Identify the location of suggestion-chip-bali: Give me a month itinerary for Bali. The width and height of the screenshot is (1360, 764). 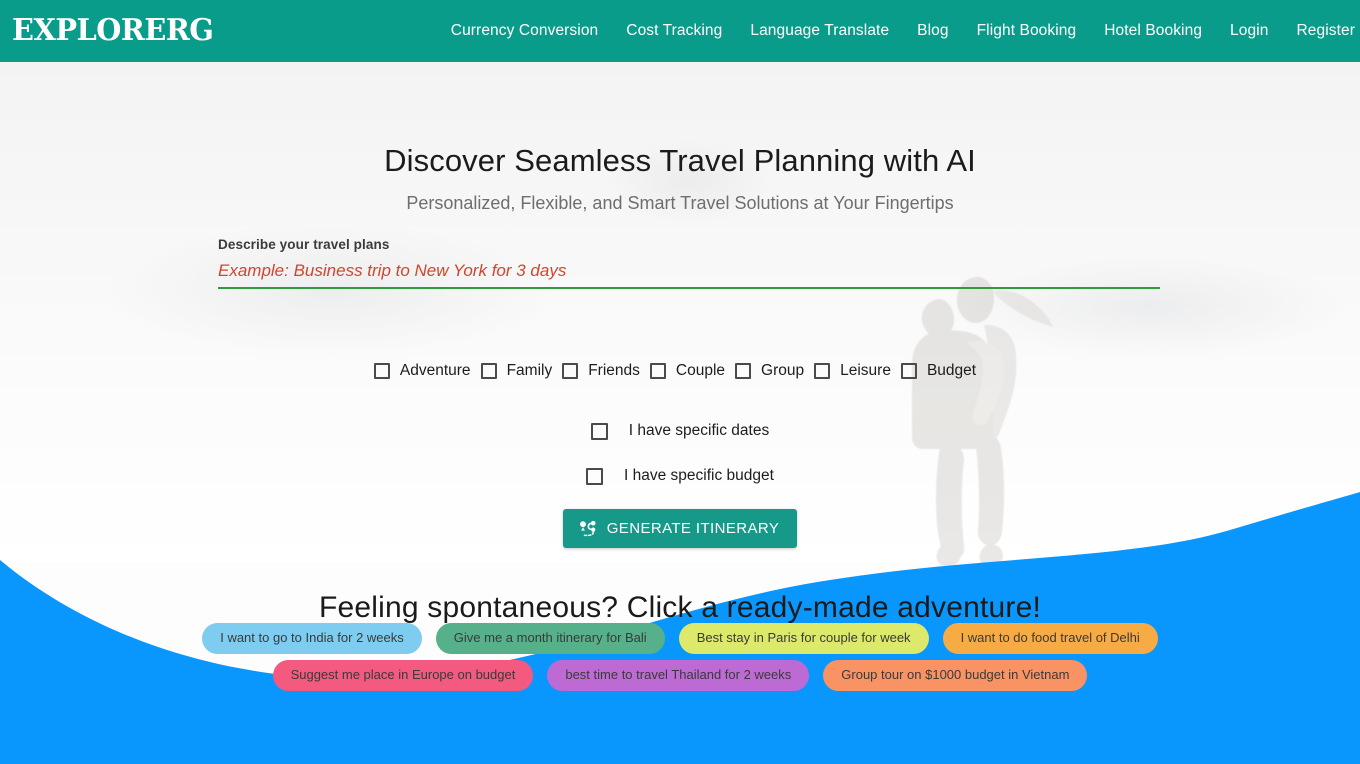
(550, 638).